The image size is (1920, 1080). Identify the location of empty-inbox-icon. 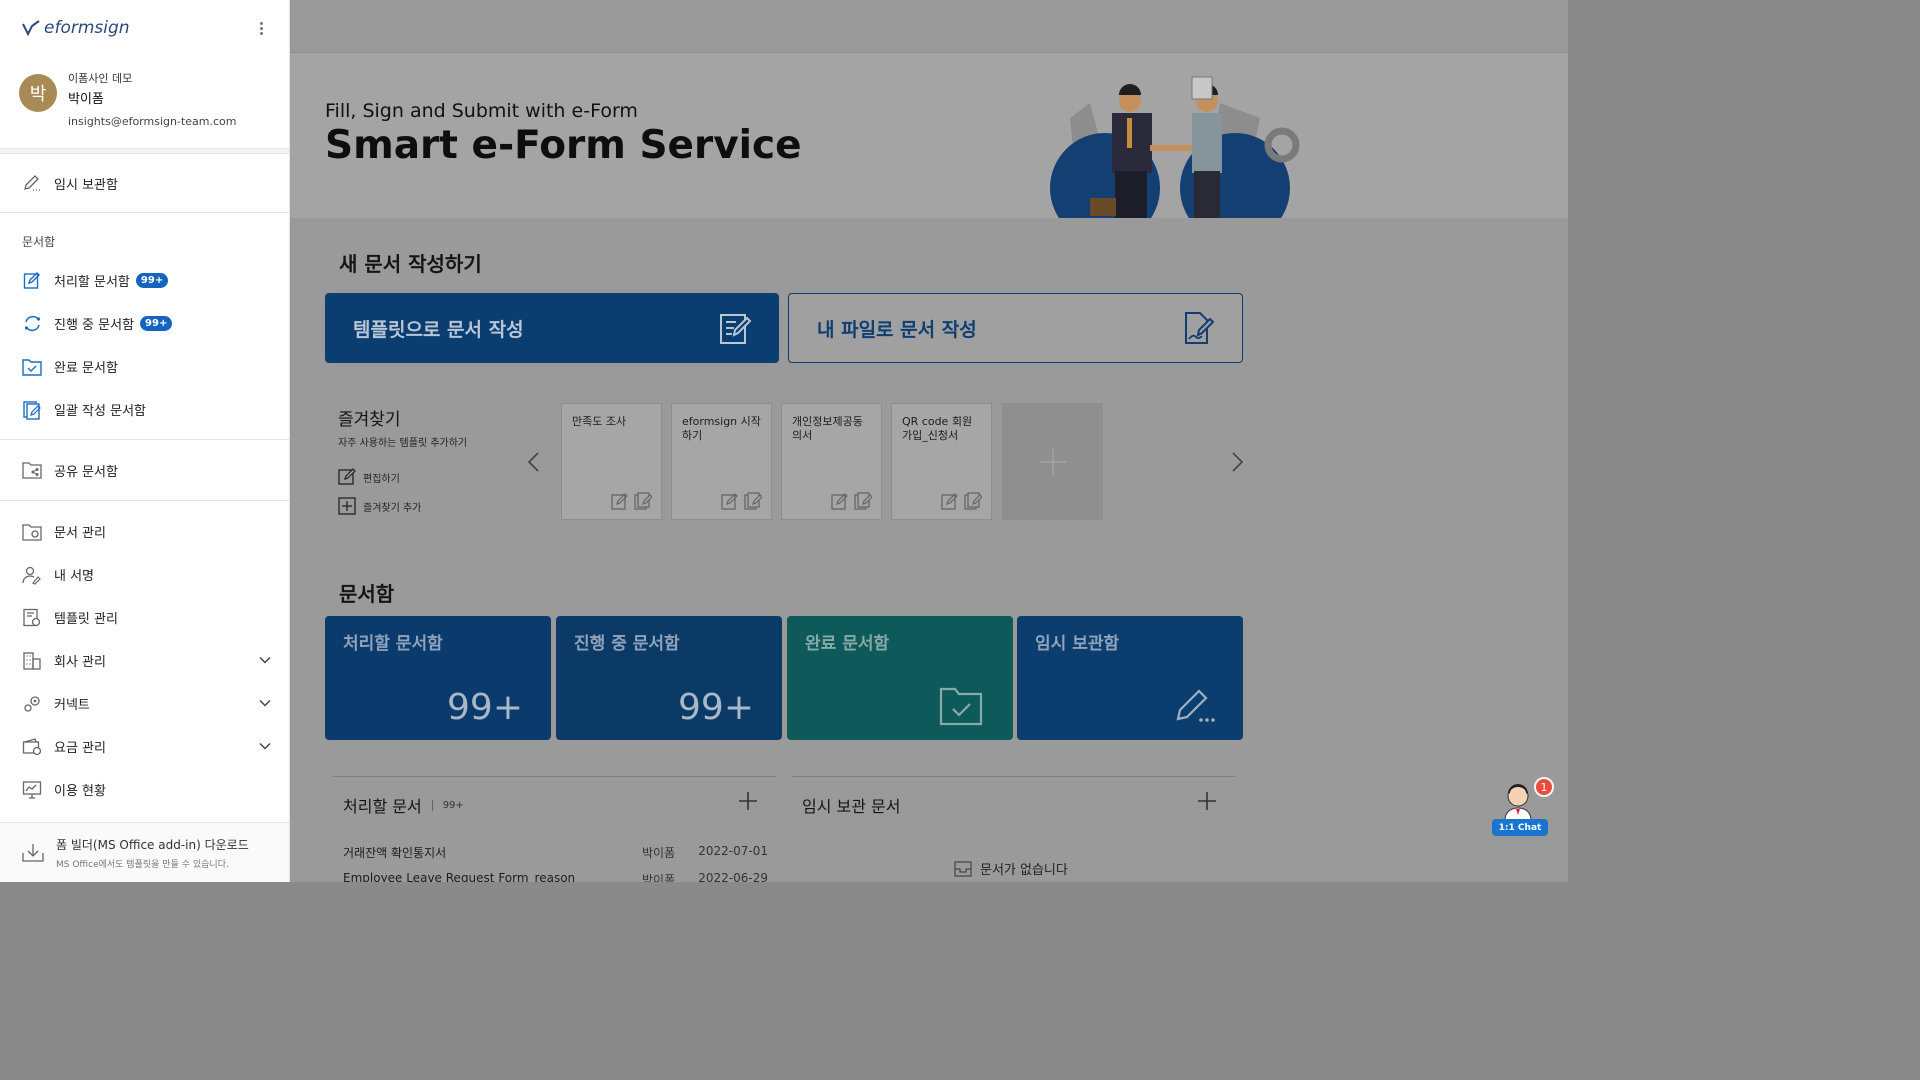
(963, 868).